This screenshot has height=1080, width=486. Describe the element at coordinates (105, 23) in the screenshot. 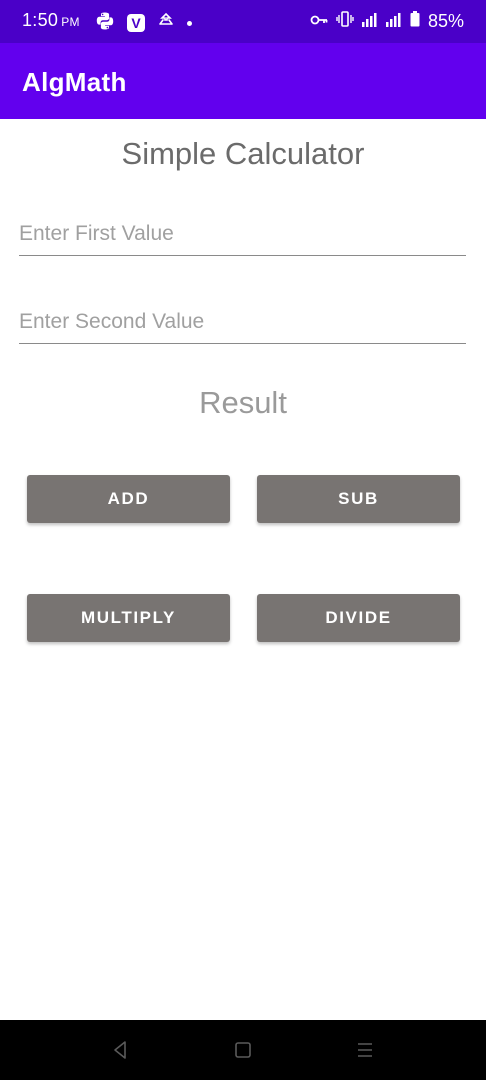

I see `python-icon` at that location.